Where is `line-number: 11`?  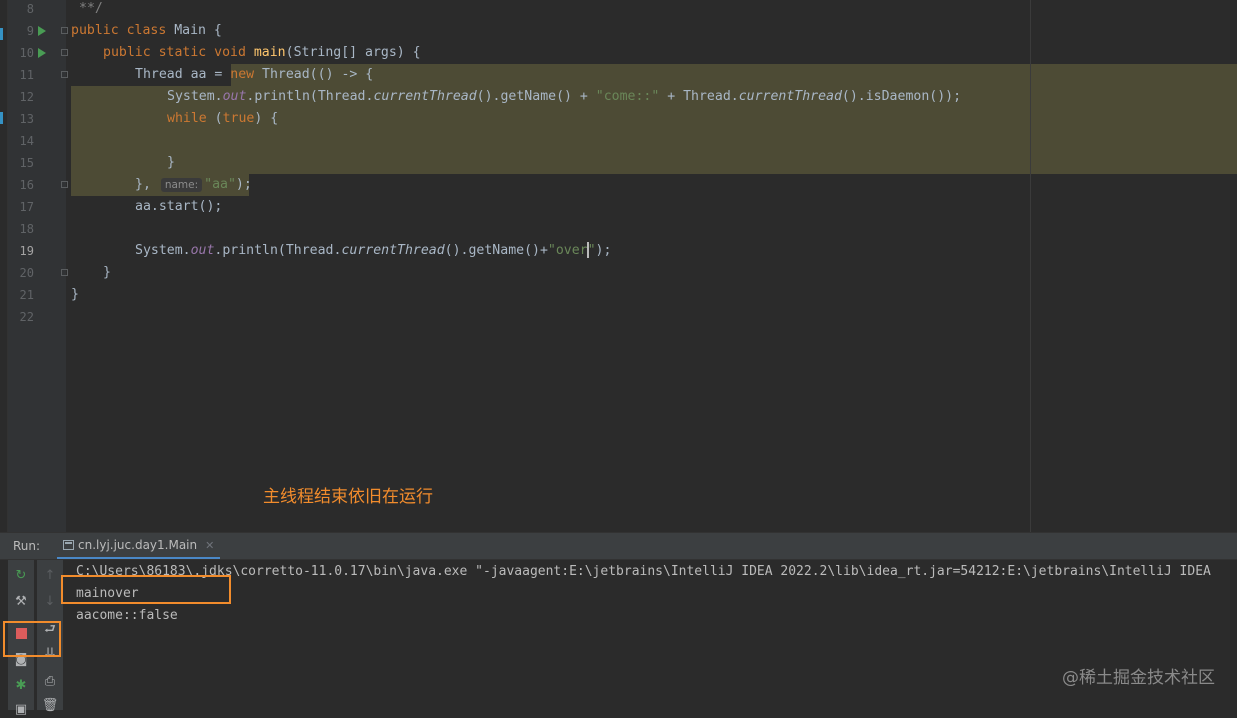 line-number: 11 is located at coordinates (26, 75).